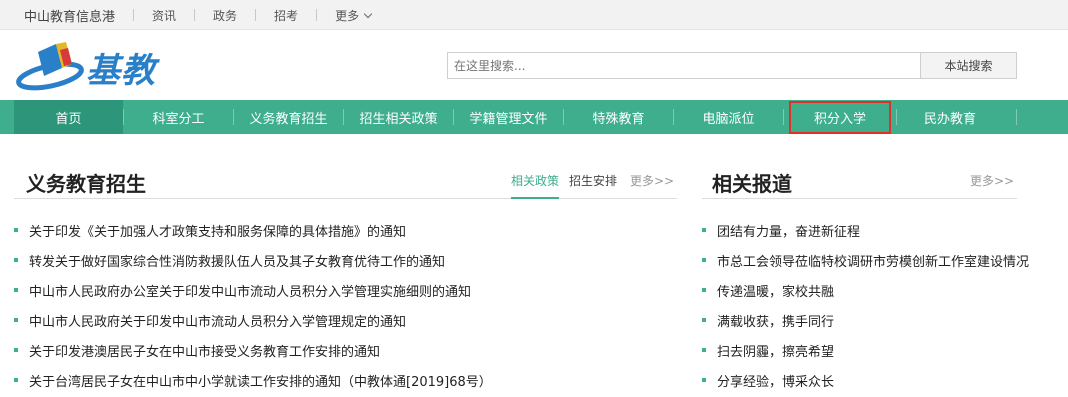 This screenshot has height=397, width=1068. I want to click on list-item-link: 传递温暖，家校共融, so click(775, 290).